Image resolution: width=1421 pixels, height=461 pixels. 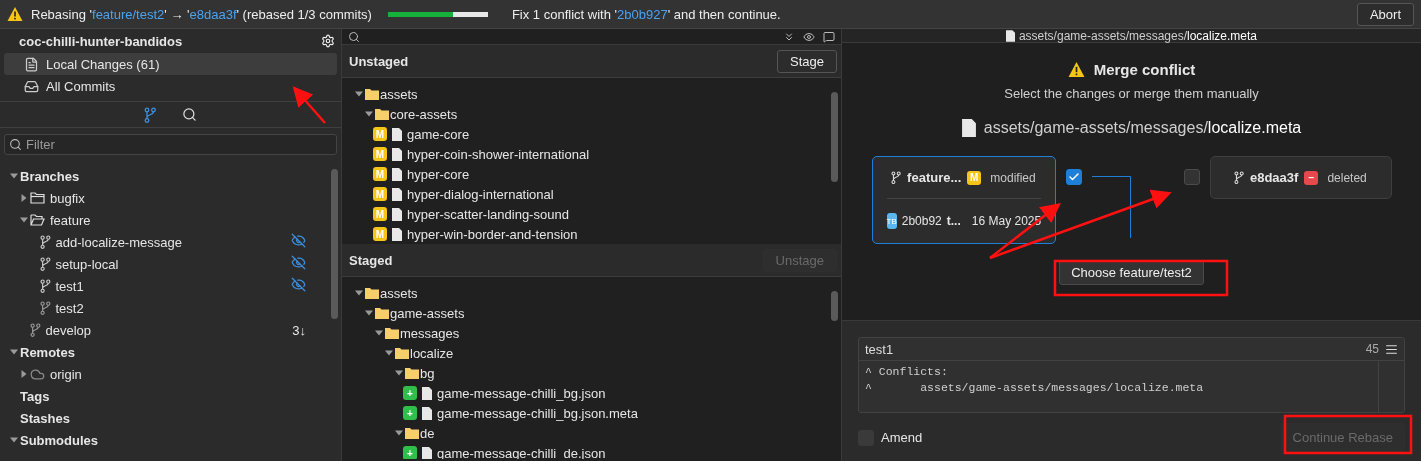 I want to click on collapse-all-icon, so click(x=789, y=36).